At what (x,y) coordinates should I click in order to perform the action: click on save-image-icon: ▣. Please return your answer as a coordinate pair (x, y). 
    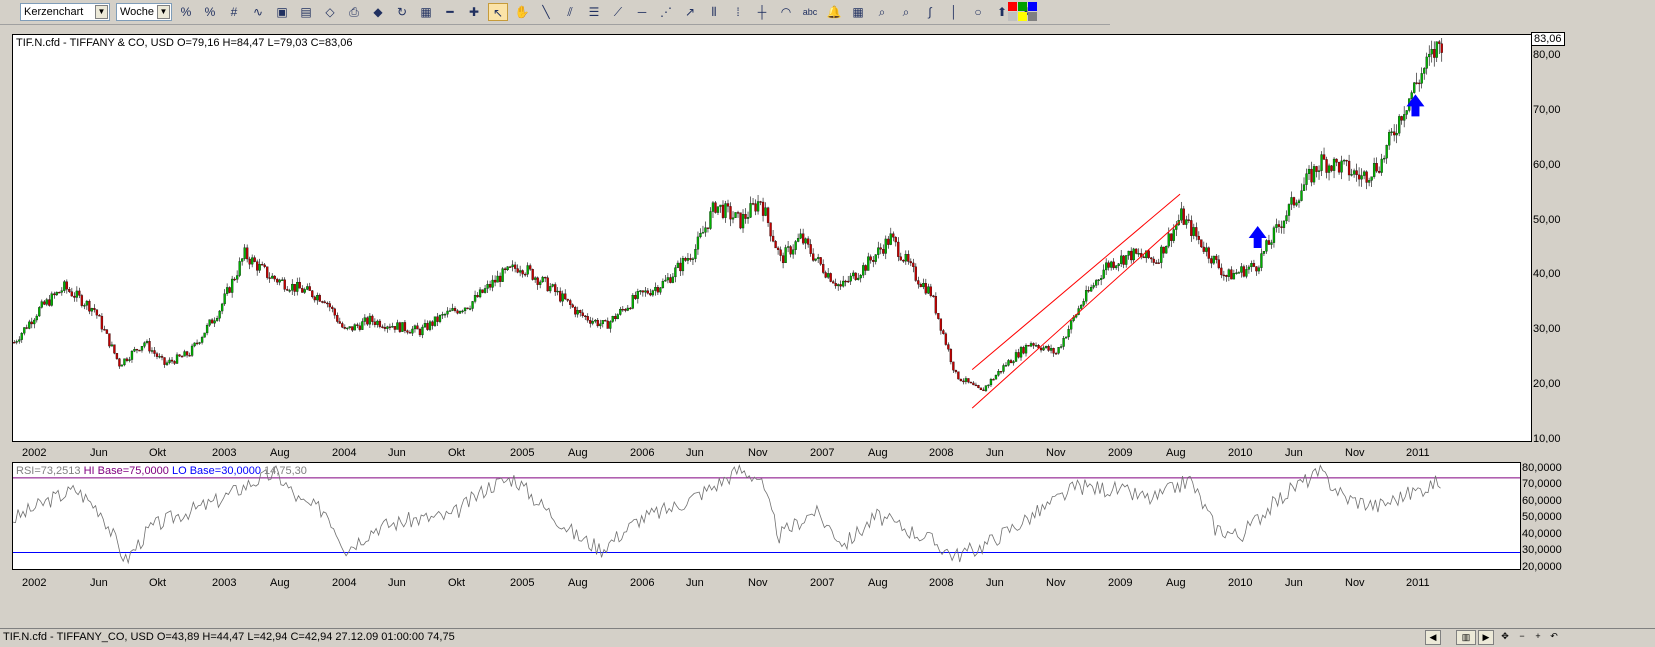
    Looking at the image, I should click on (282, 12).